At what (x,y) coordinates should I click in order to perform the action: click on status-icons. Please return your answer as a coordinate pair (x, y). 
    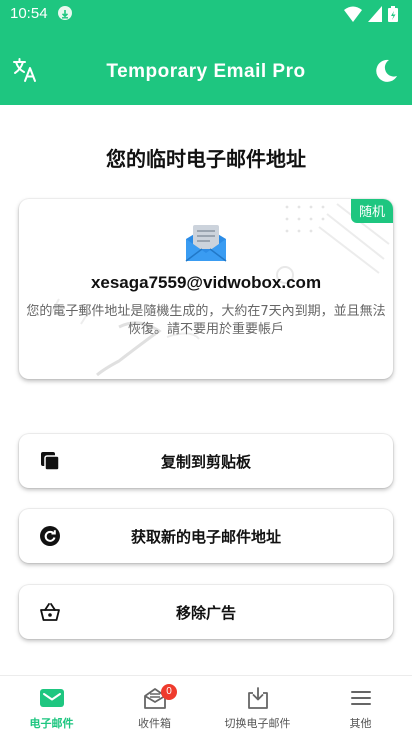
    Looking at the image, I should click on (371, 14).